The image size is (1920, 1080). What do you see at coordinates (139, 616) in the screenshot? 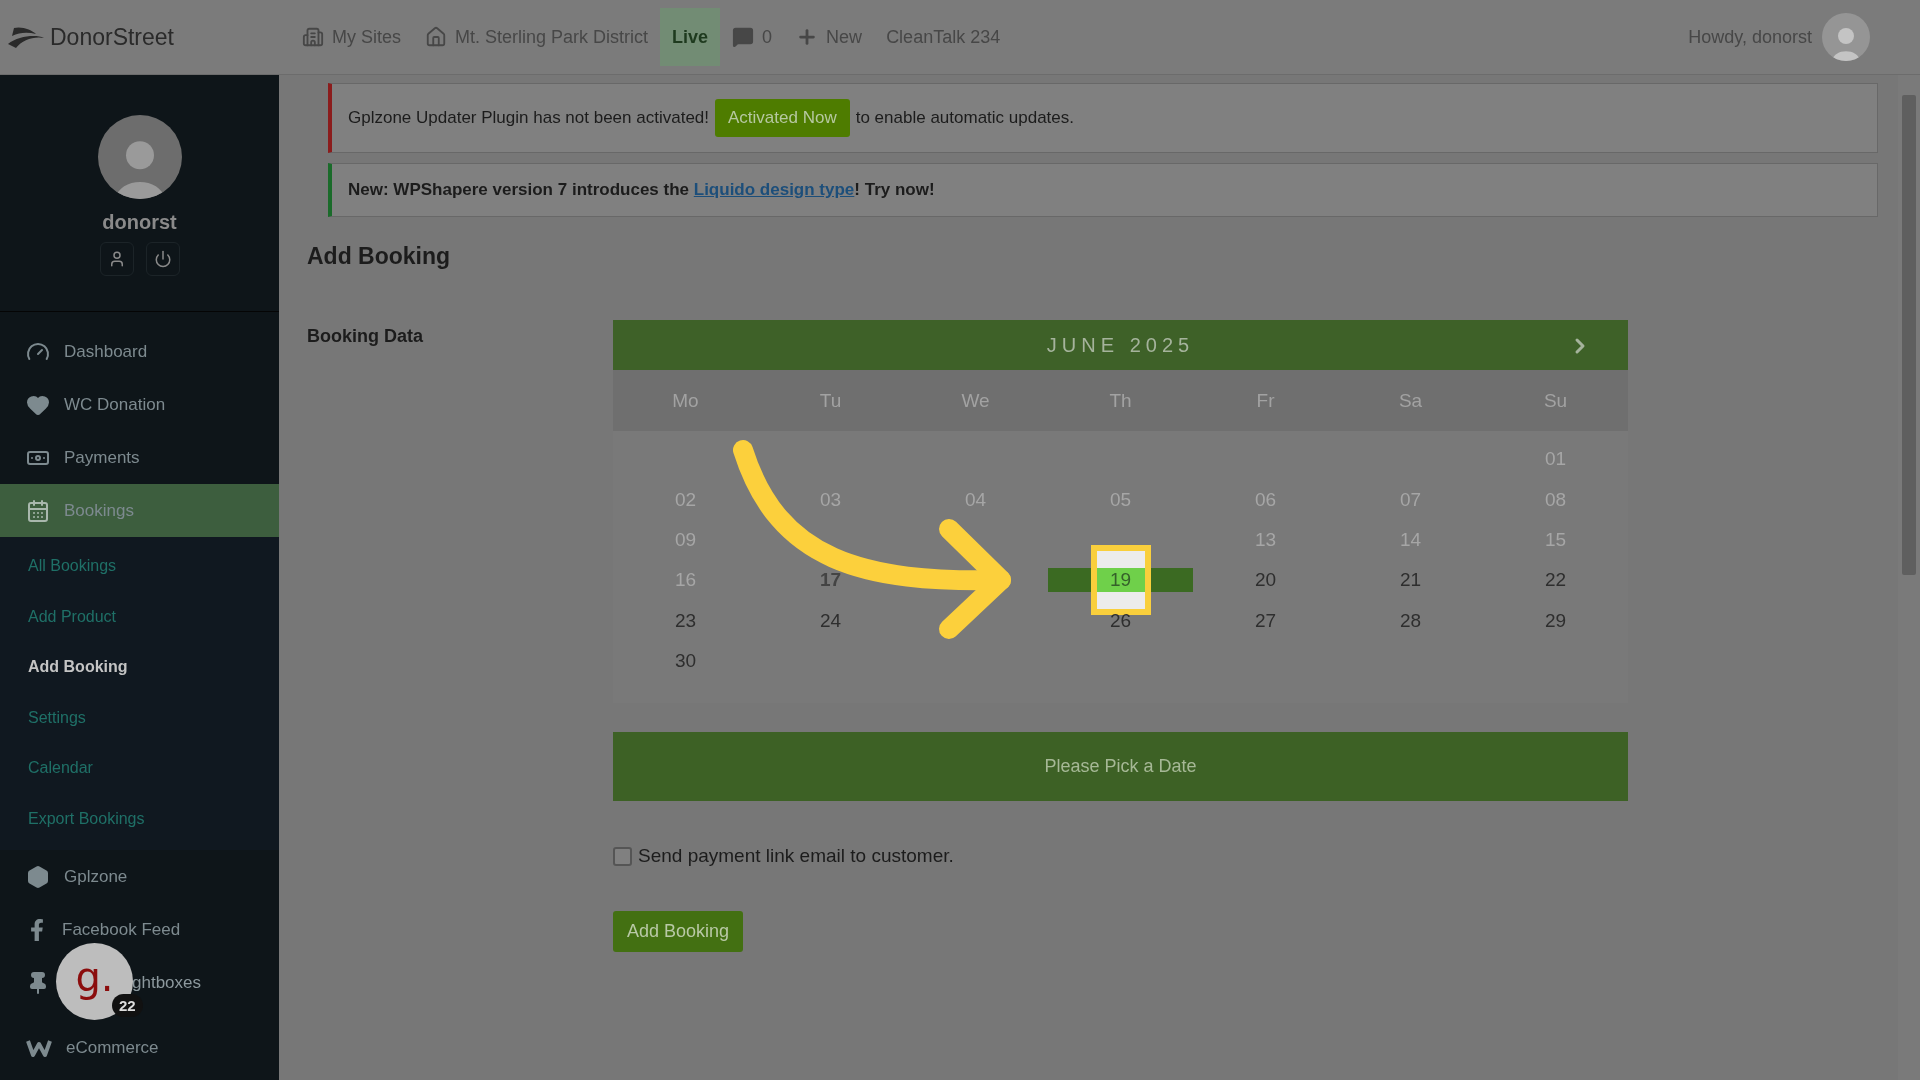
I see `submenu-item: Add Product` at bounding box center [139, 616].